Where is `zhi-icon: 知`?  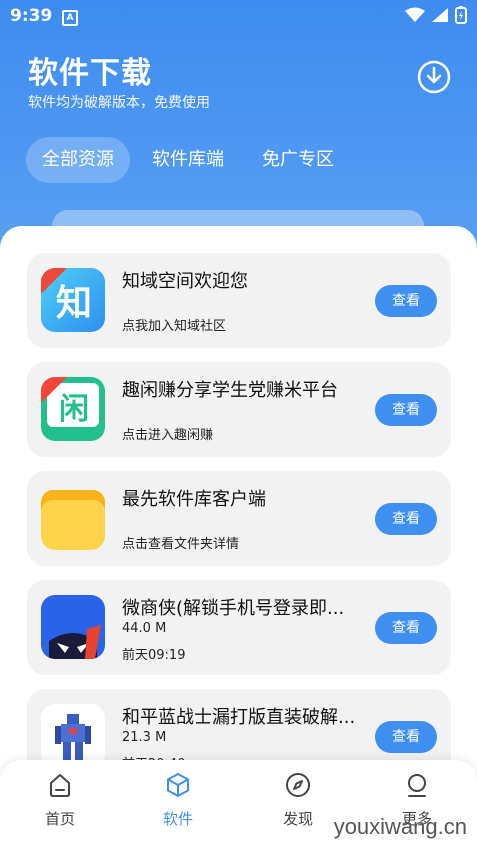 zhi-icon: 知 is located at coordinates (73, 300).